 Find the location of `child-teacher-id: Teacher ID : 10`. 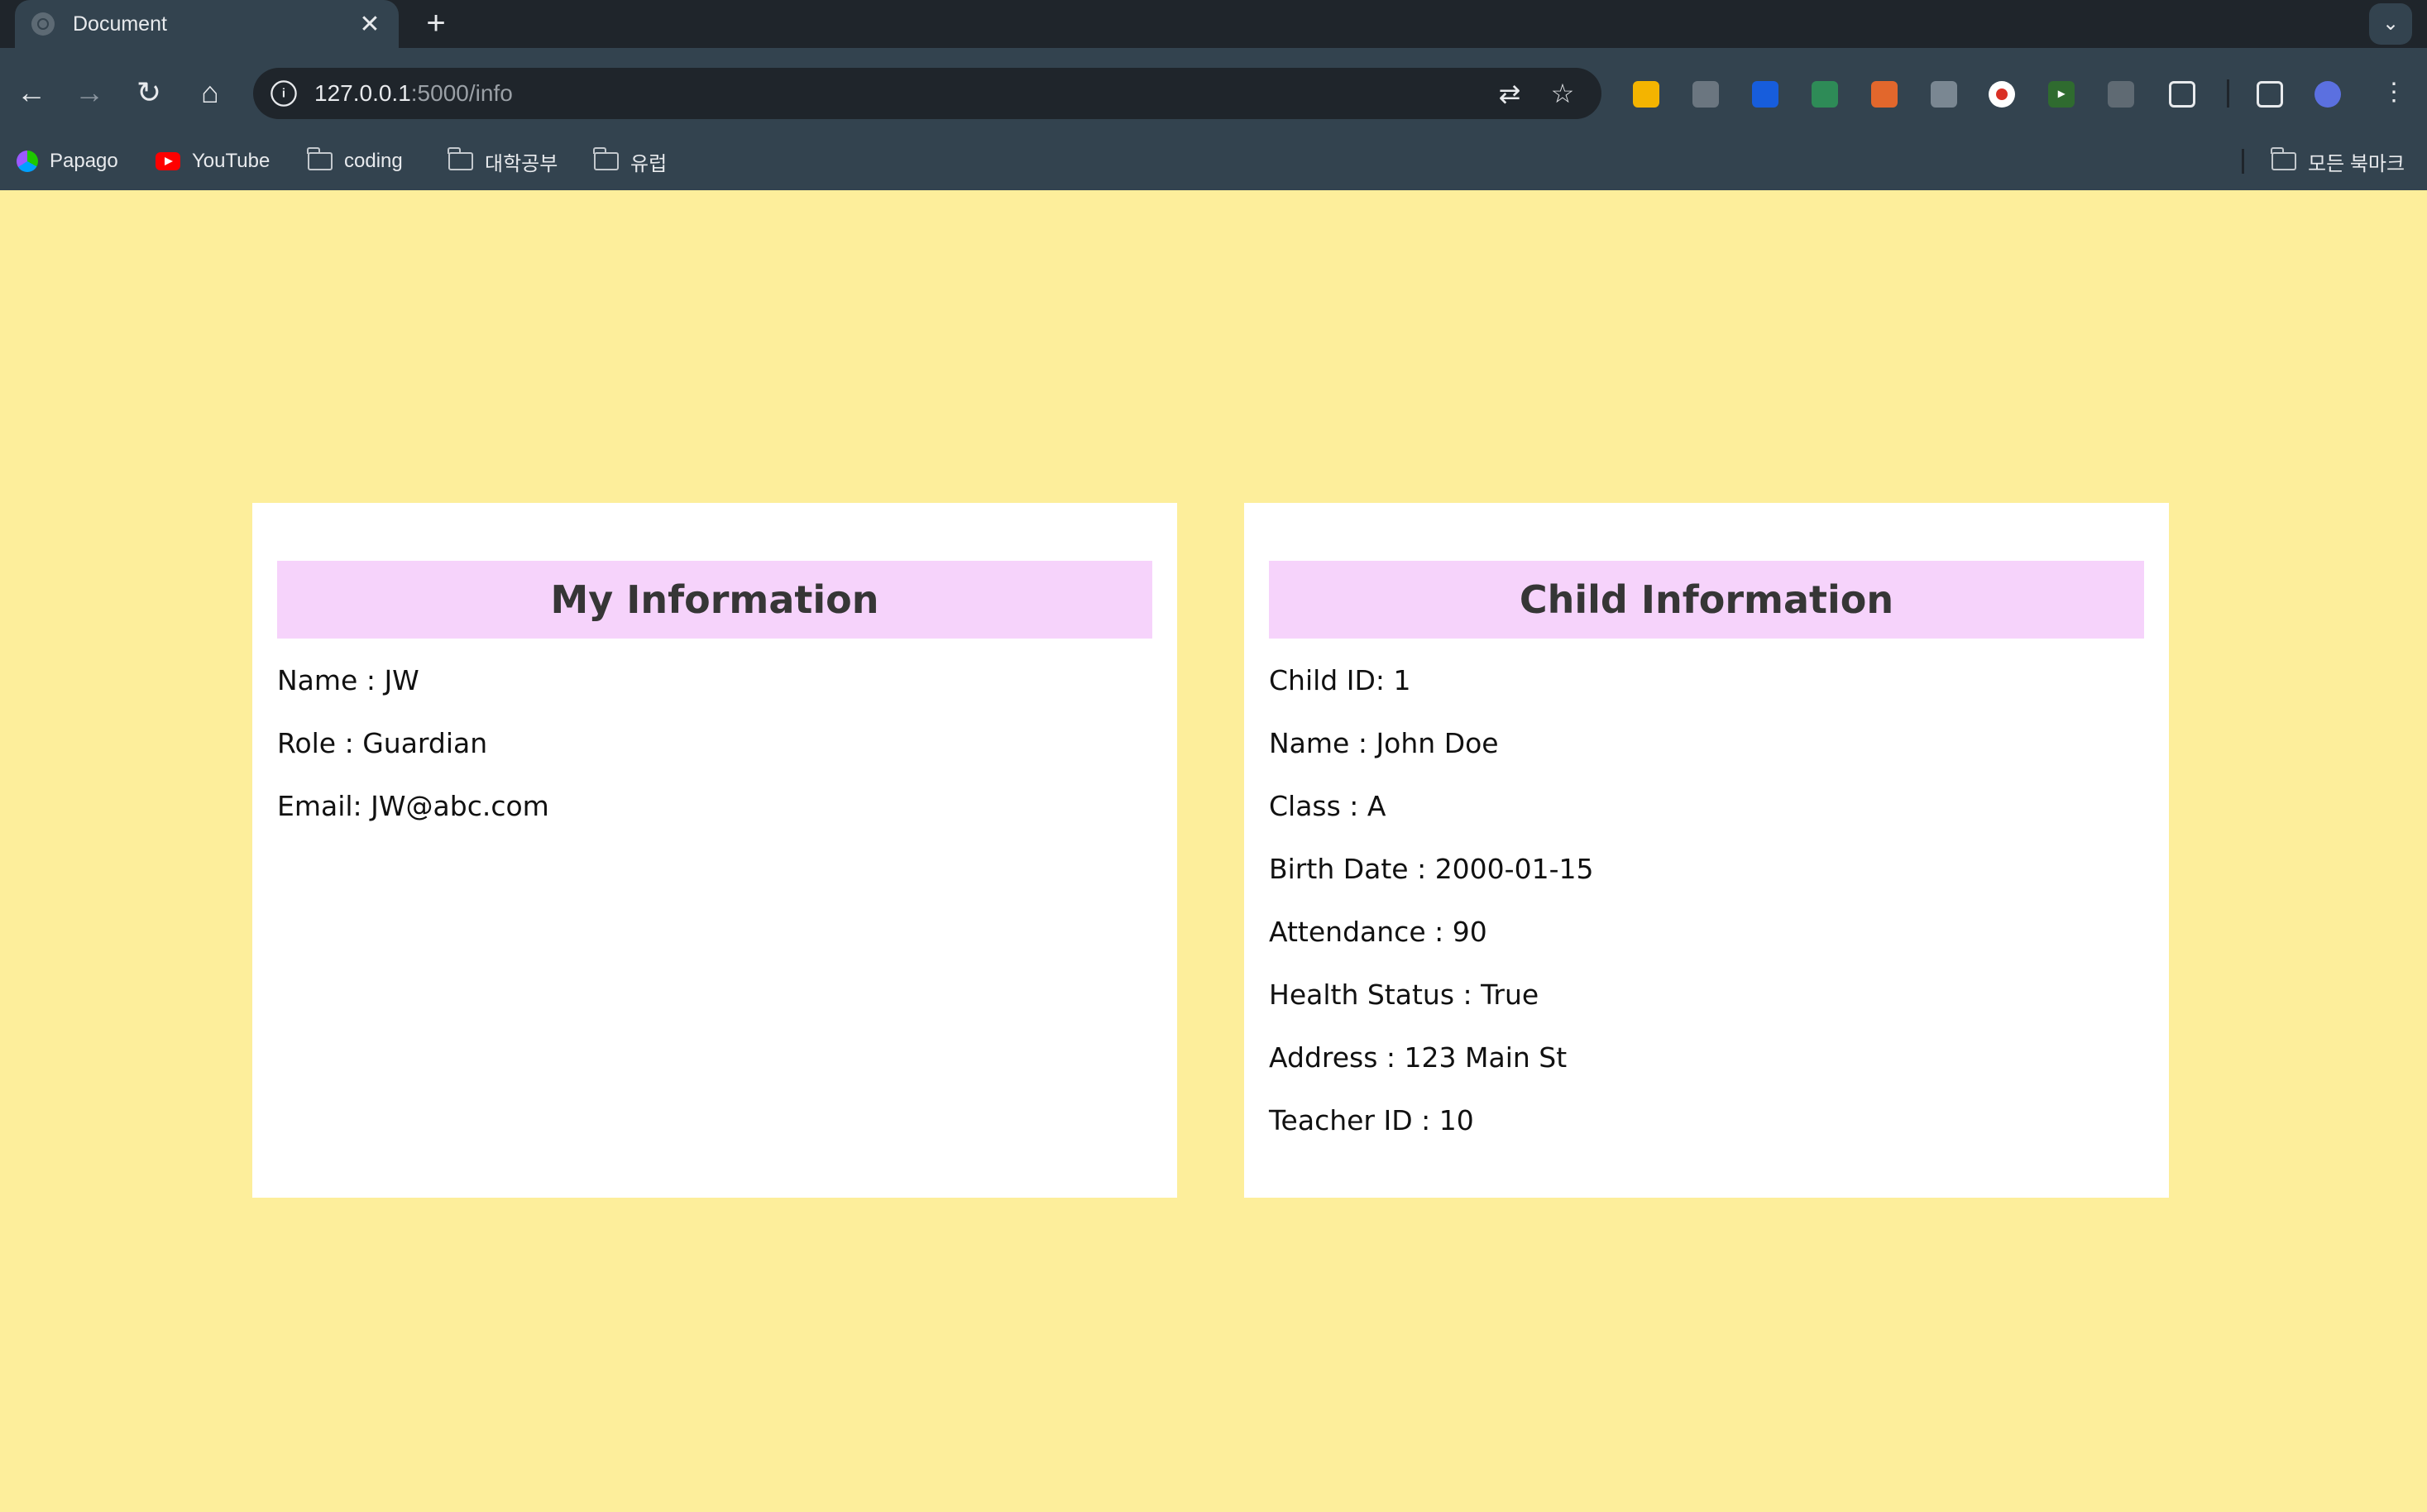

child-teacher-id: Teacher ID : 10 is located at coordinates (1371, 1120).